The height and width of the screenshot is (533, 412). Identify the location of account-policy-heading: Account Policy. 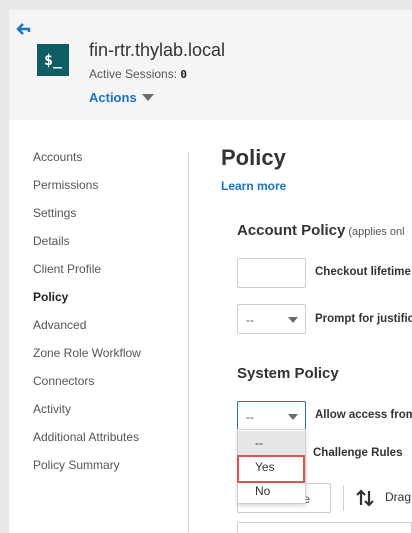
(291, 230).